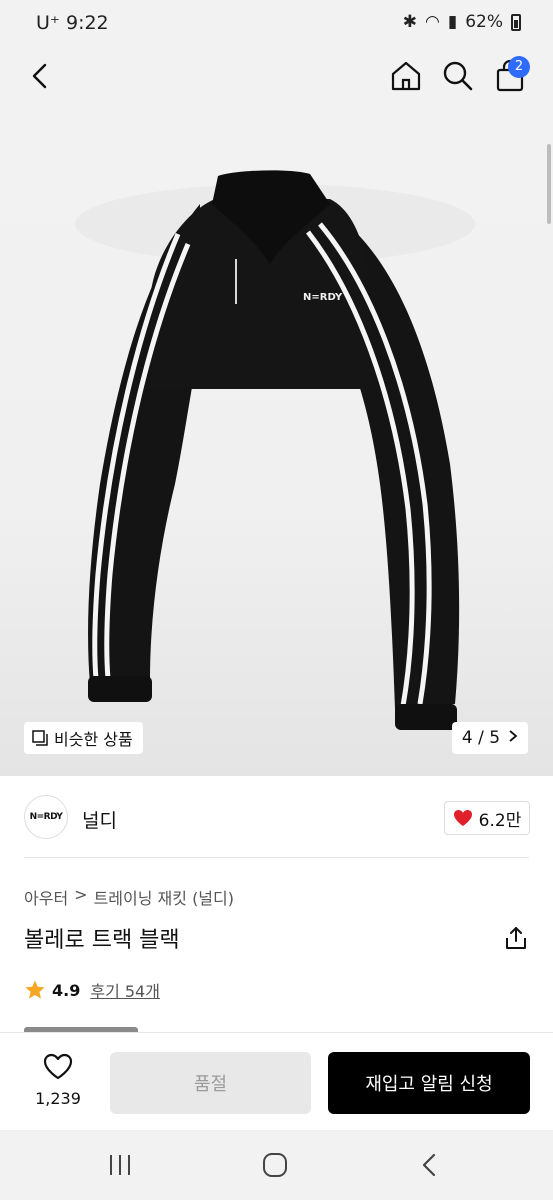 Image resolution: width=553 pixels, height=1200 pixels. I want to click on breadcrumb: 아우터 > 트레이닝 재킷 (널디), so click(129, 897).